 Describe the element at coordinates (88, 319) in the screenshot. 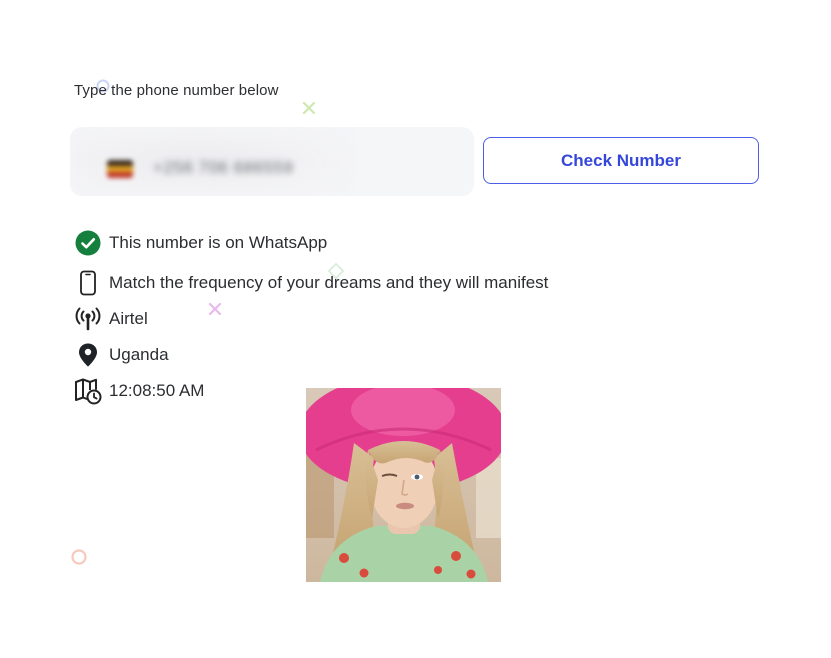

I see `signal-tower-icon` at that location.